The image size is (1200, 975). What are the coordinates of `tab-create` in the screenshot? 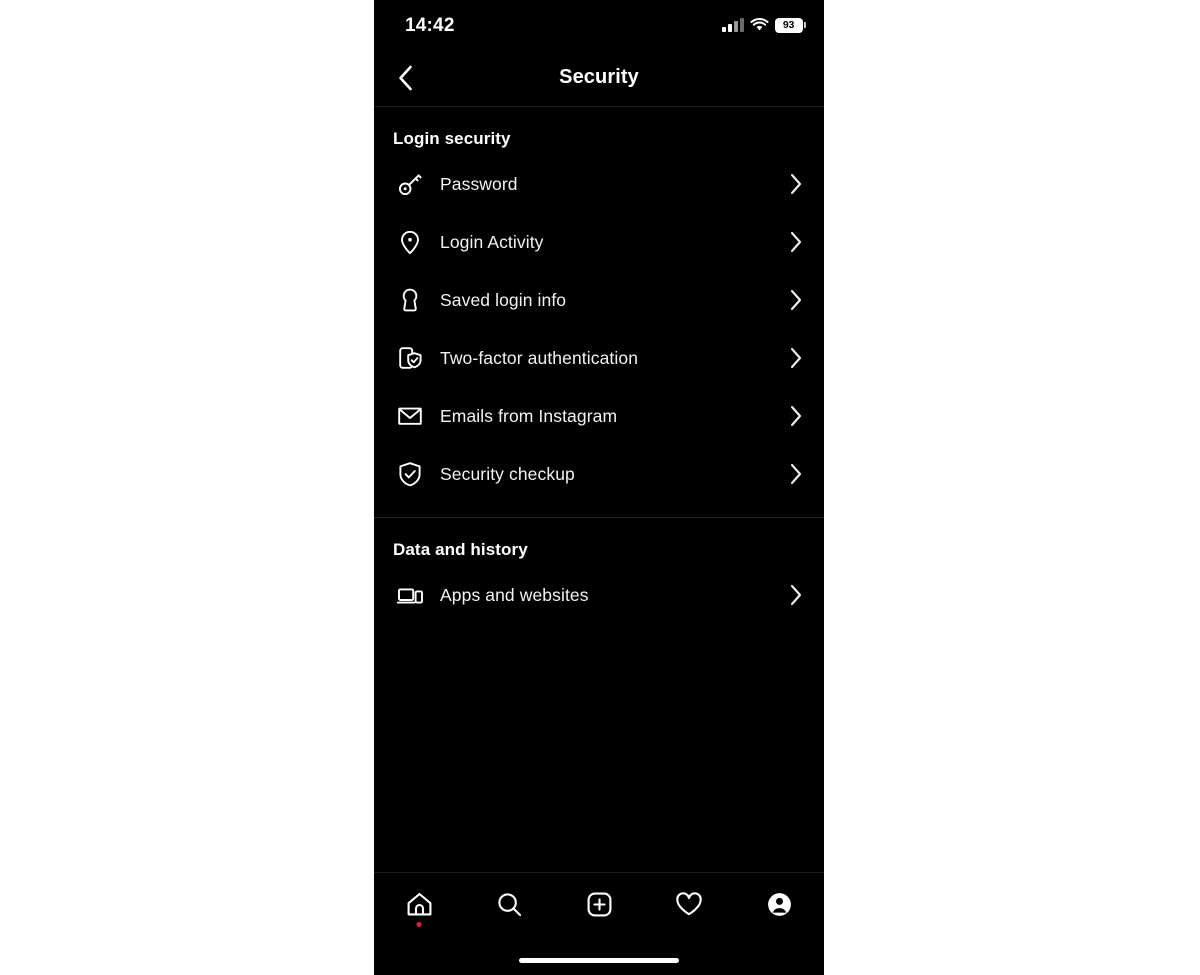 It's located at (599, 904).